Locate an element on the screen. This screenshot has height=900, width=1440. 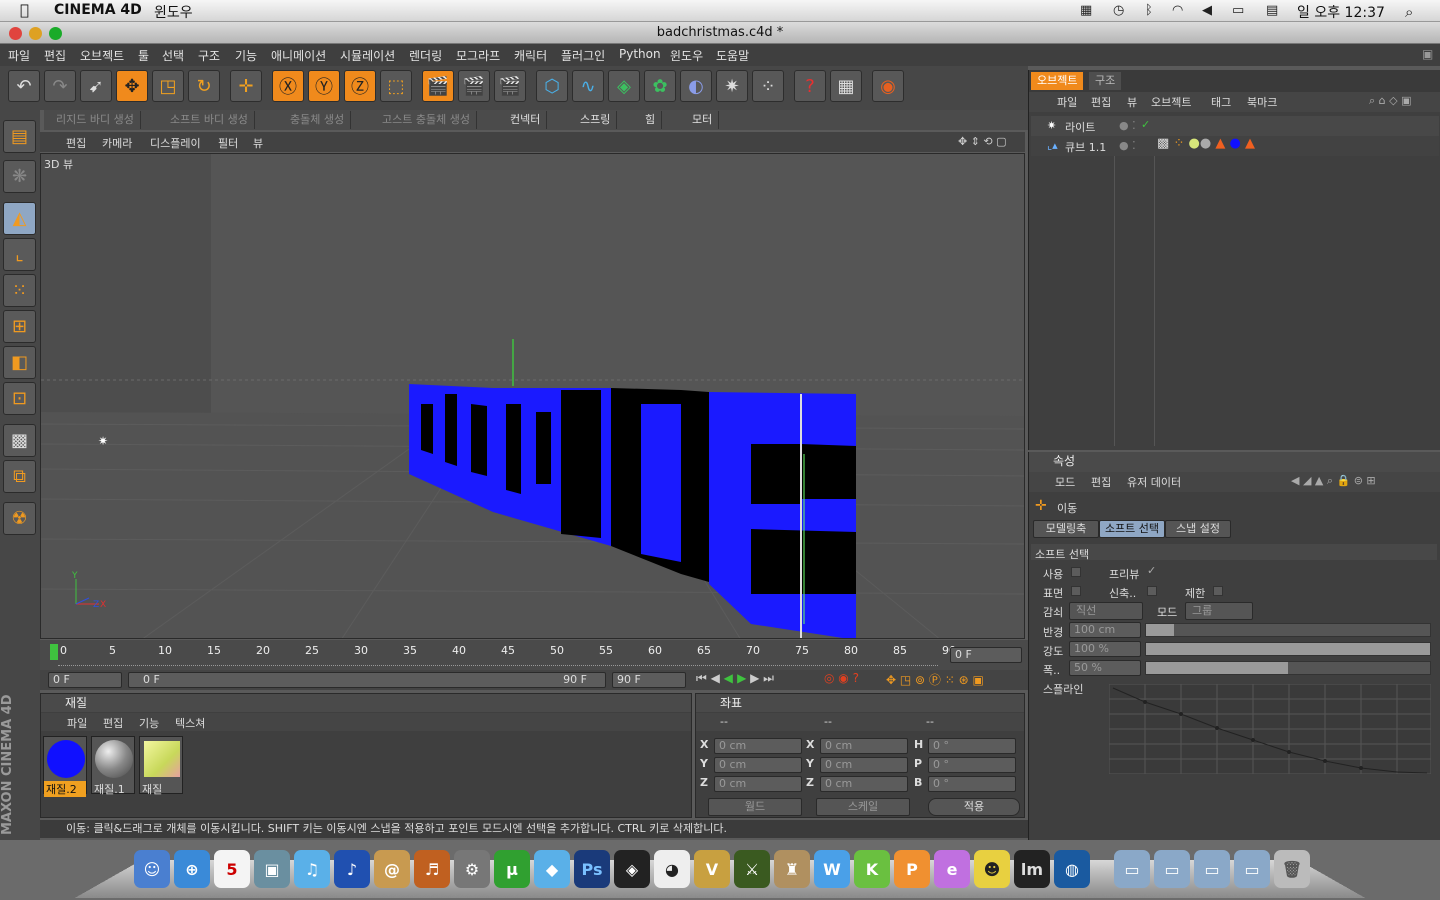
lm-app-icon: lm is located at coordinates (1032, 869).